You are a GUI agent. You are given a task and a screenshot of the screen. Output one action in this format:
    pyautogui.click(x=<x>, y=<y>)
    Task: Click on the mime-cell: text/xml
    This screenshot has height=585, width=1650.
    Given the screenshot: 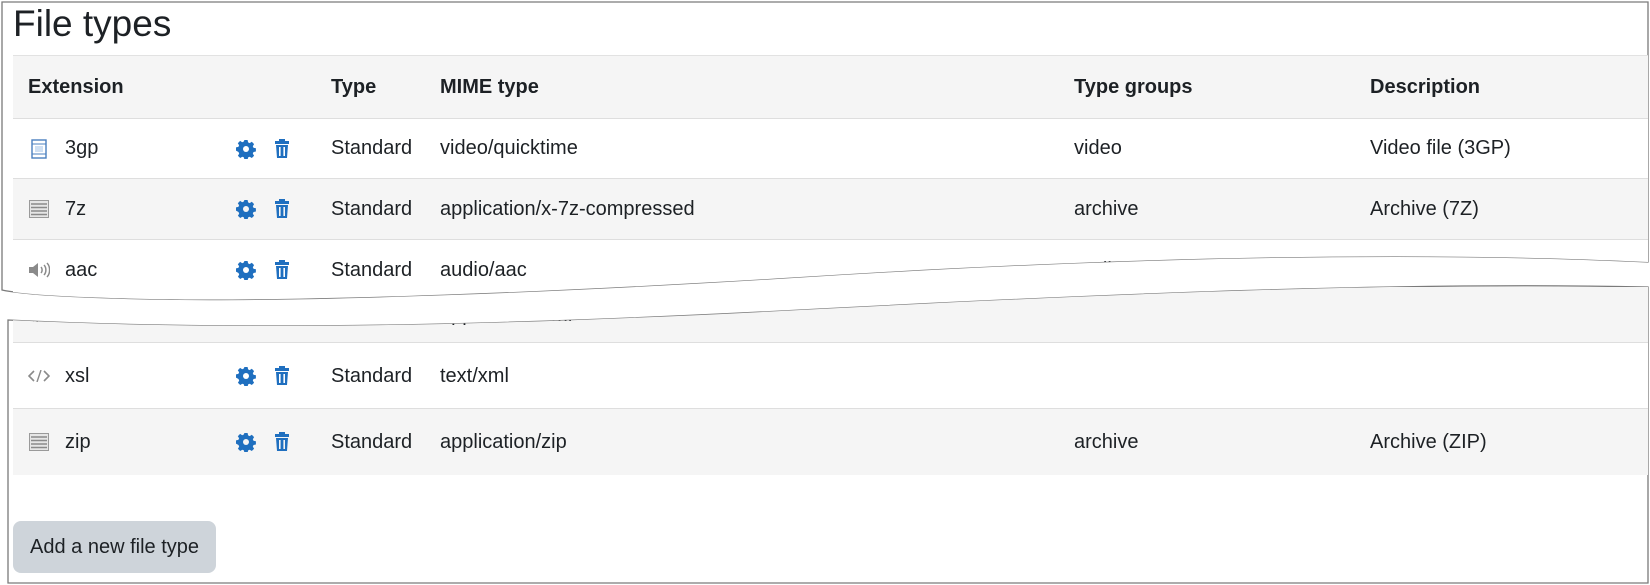 What is the action you would take?
    pyautogui.click(x=474, y=375)
    